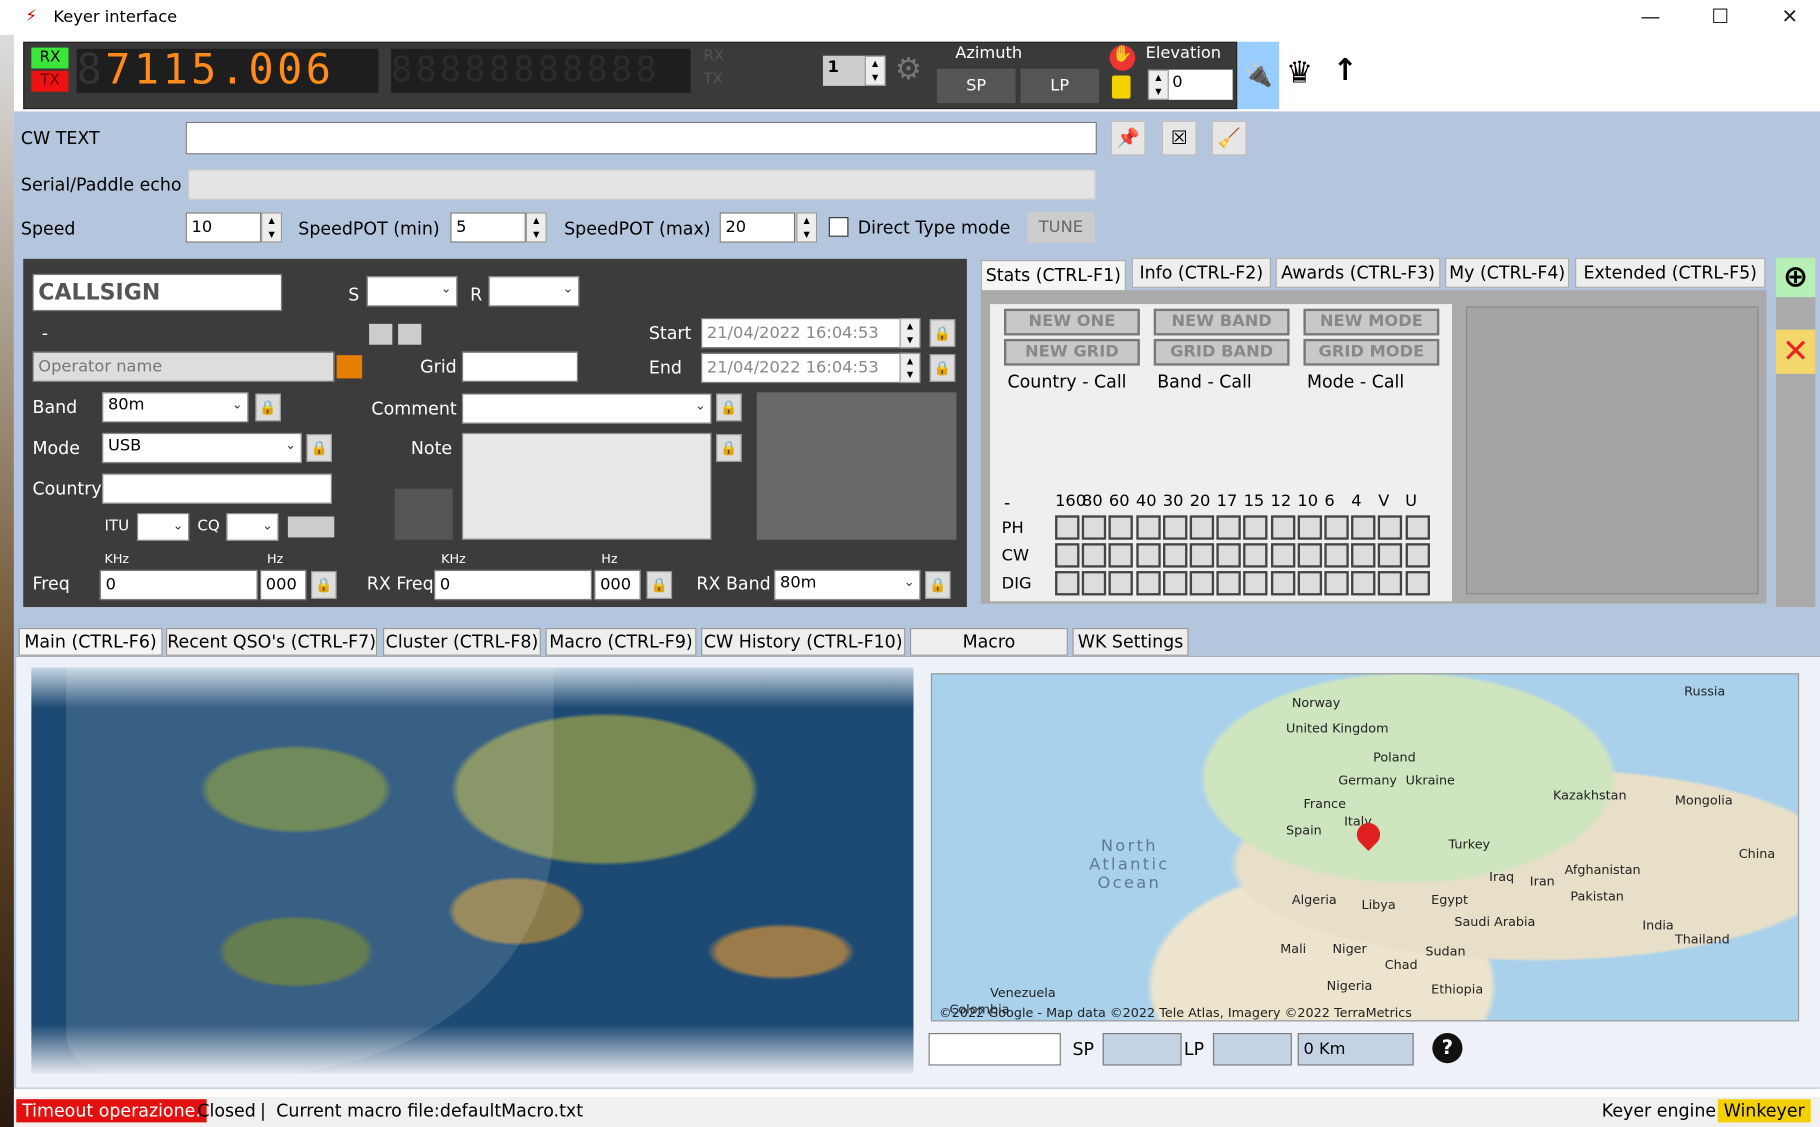 Image resolution: width=1820 pixels, height=1127 pixels. I want to click on band-mode-cell, so click(1148, 527).